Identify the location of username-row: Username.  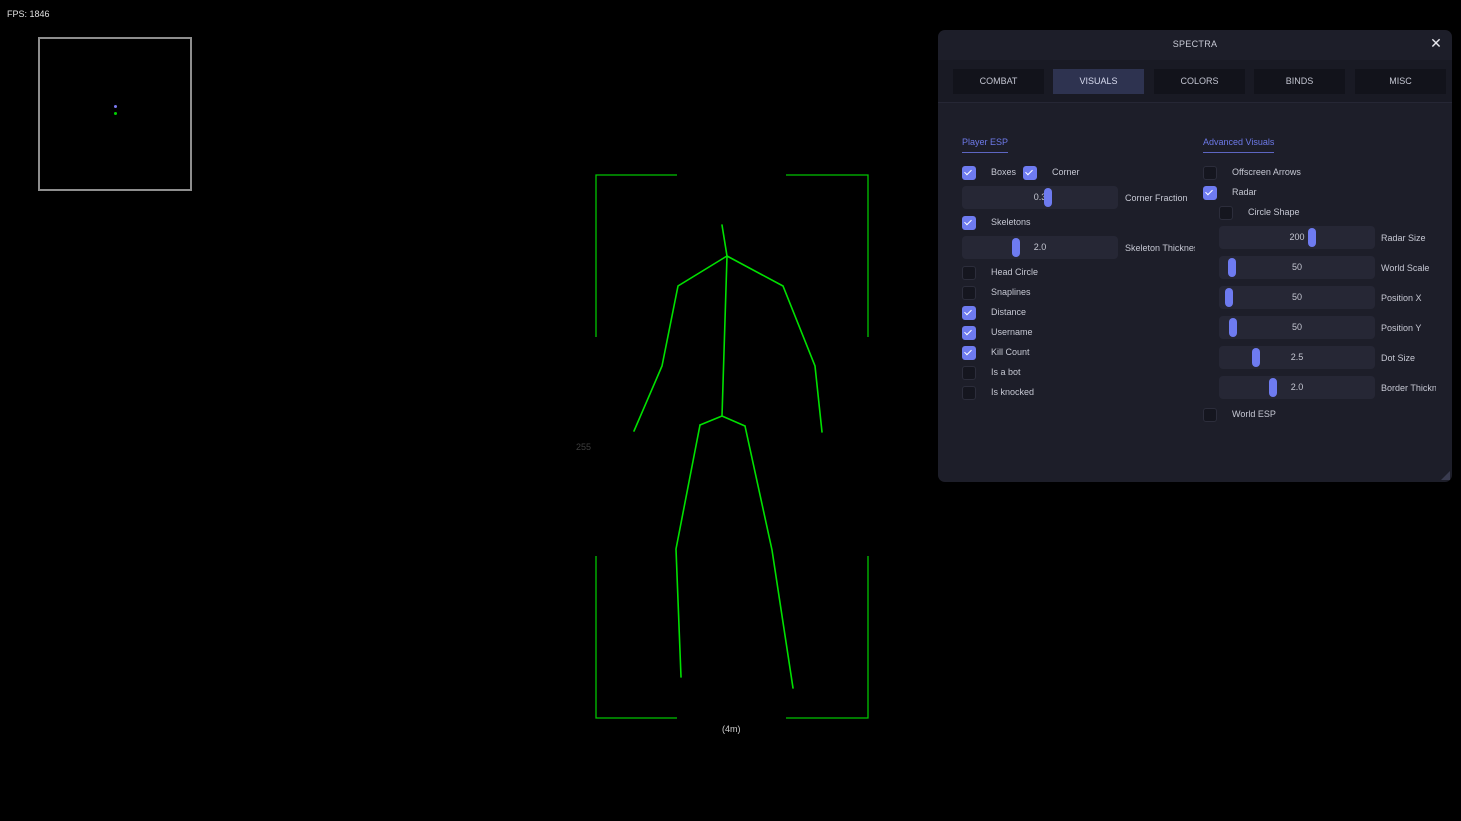
(1022, 333).